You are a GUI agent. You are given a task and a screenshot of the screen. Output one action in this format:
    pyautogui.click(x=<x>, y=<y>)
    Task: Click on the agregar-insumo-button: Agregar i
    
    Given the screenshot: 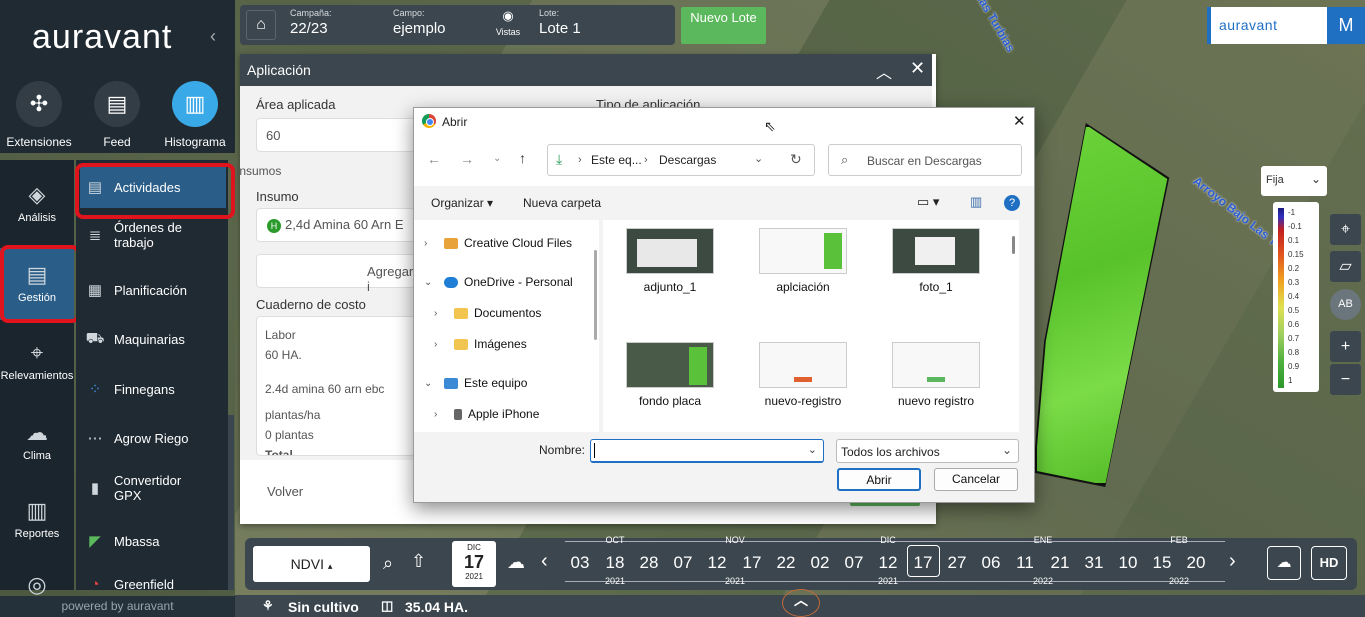 What is the action you would take?
    pyautogui.click(x=336, y=274)
    